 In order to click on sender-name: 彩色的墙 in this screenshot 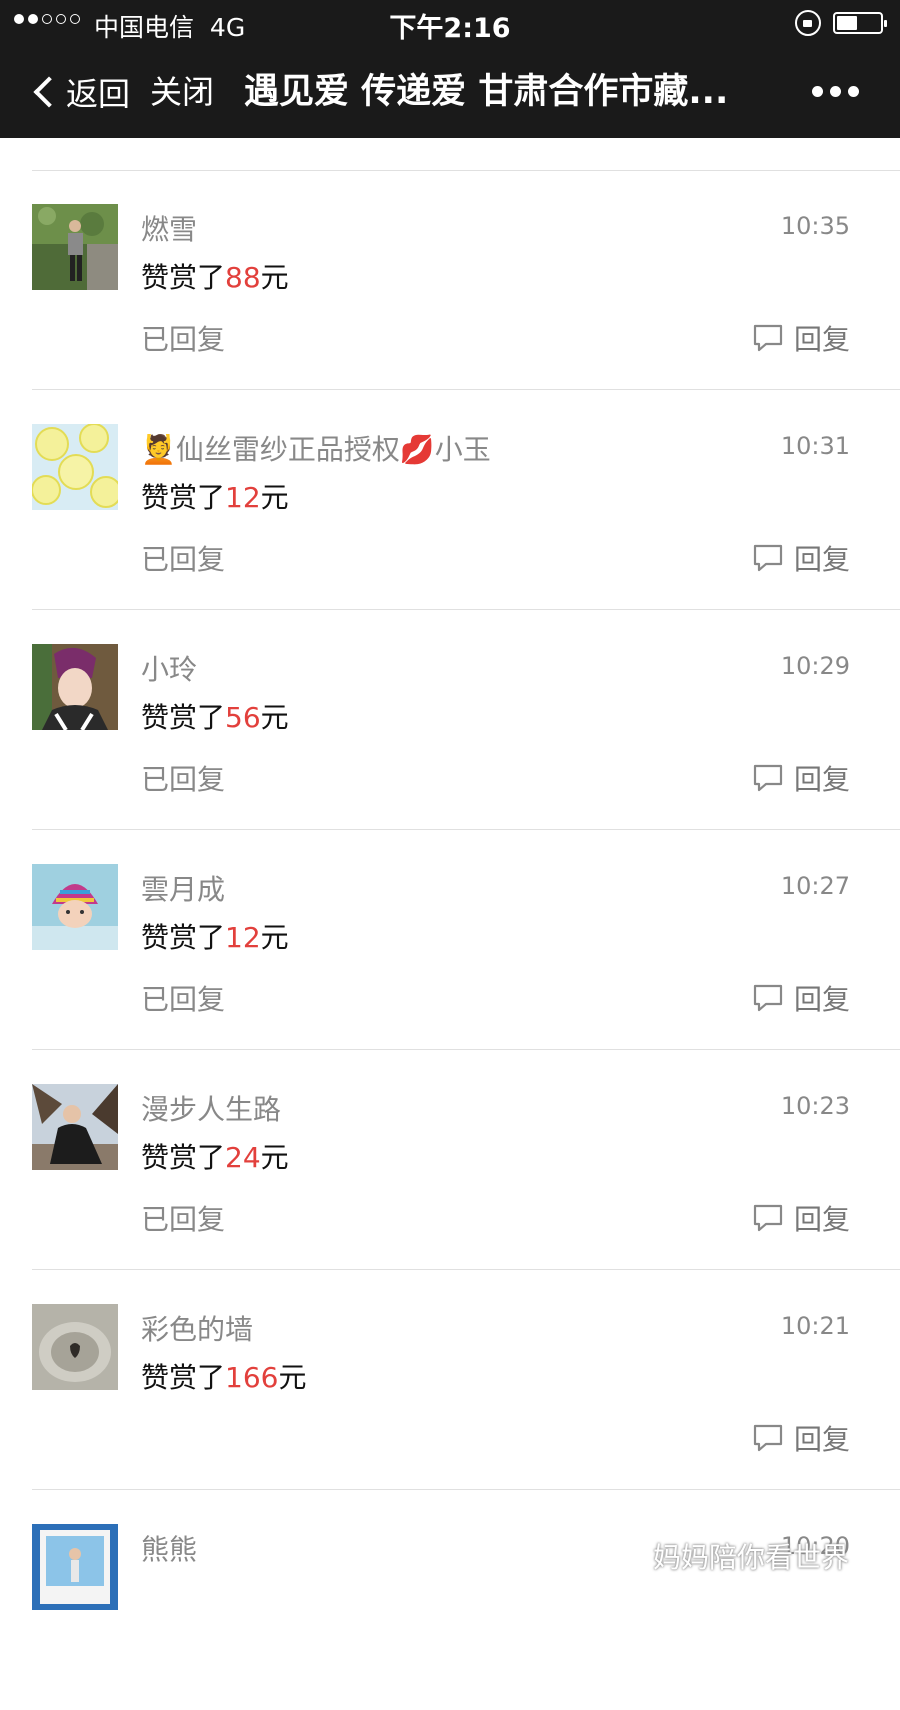, I will do `click(197, 1329)`.